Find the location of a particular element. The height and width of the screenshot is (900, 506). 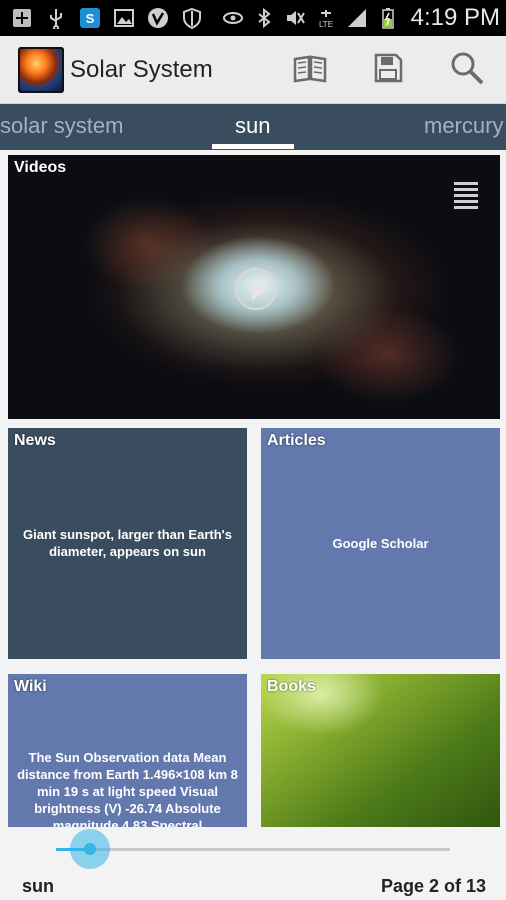

book-button is located at coordinates (310, 70).